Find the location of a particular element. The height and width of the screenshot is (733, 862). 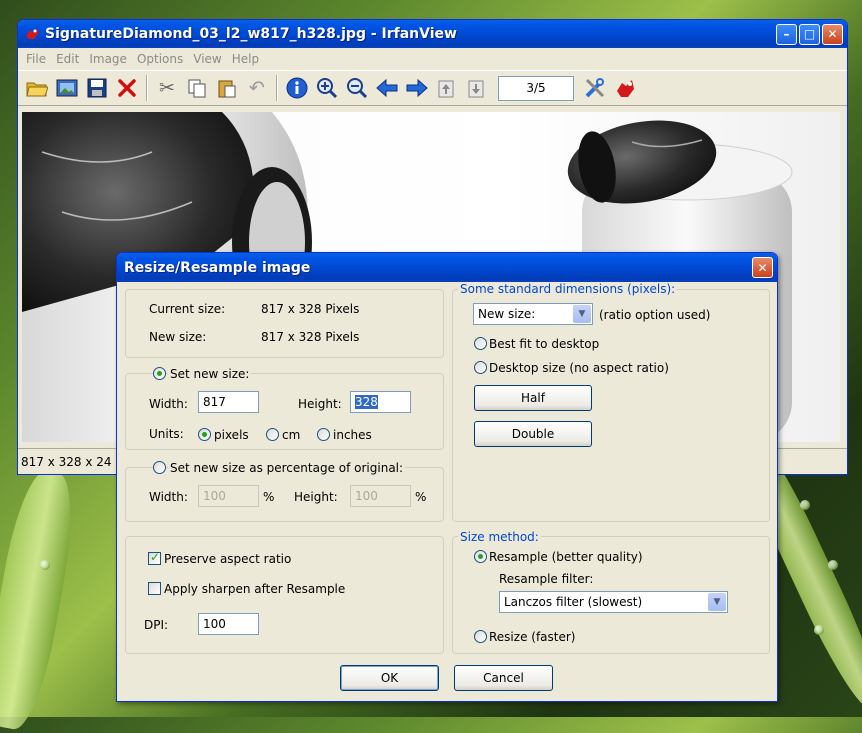

standard-dimensions-title: Some standard dimensions (pixels): is located at coordinates (568, 289).